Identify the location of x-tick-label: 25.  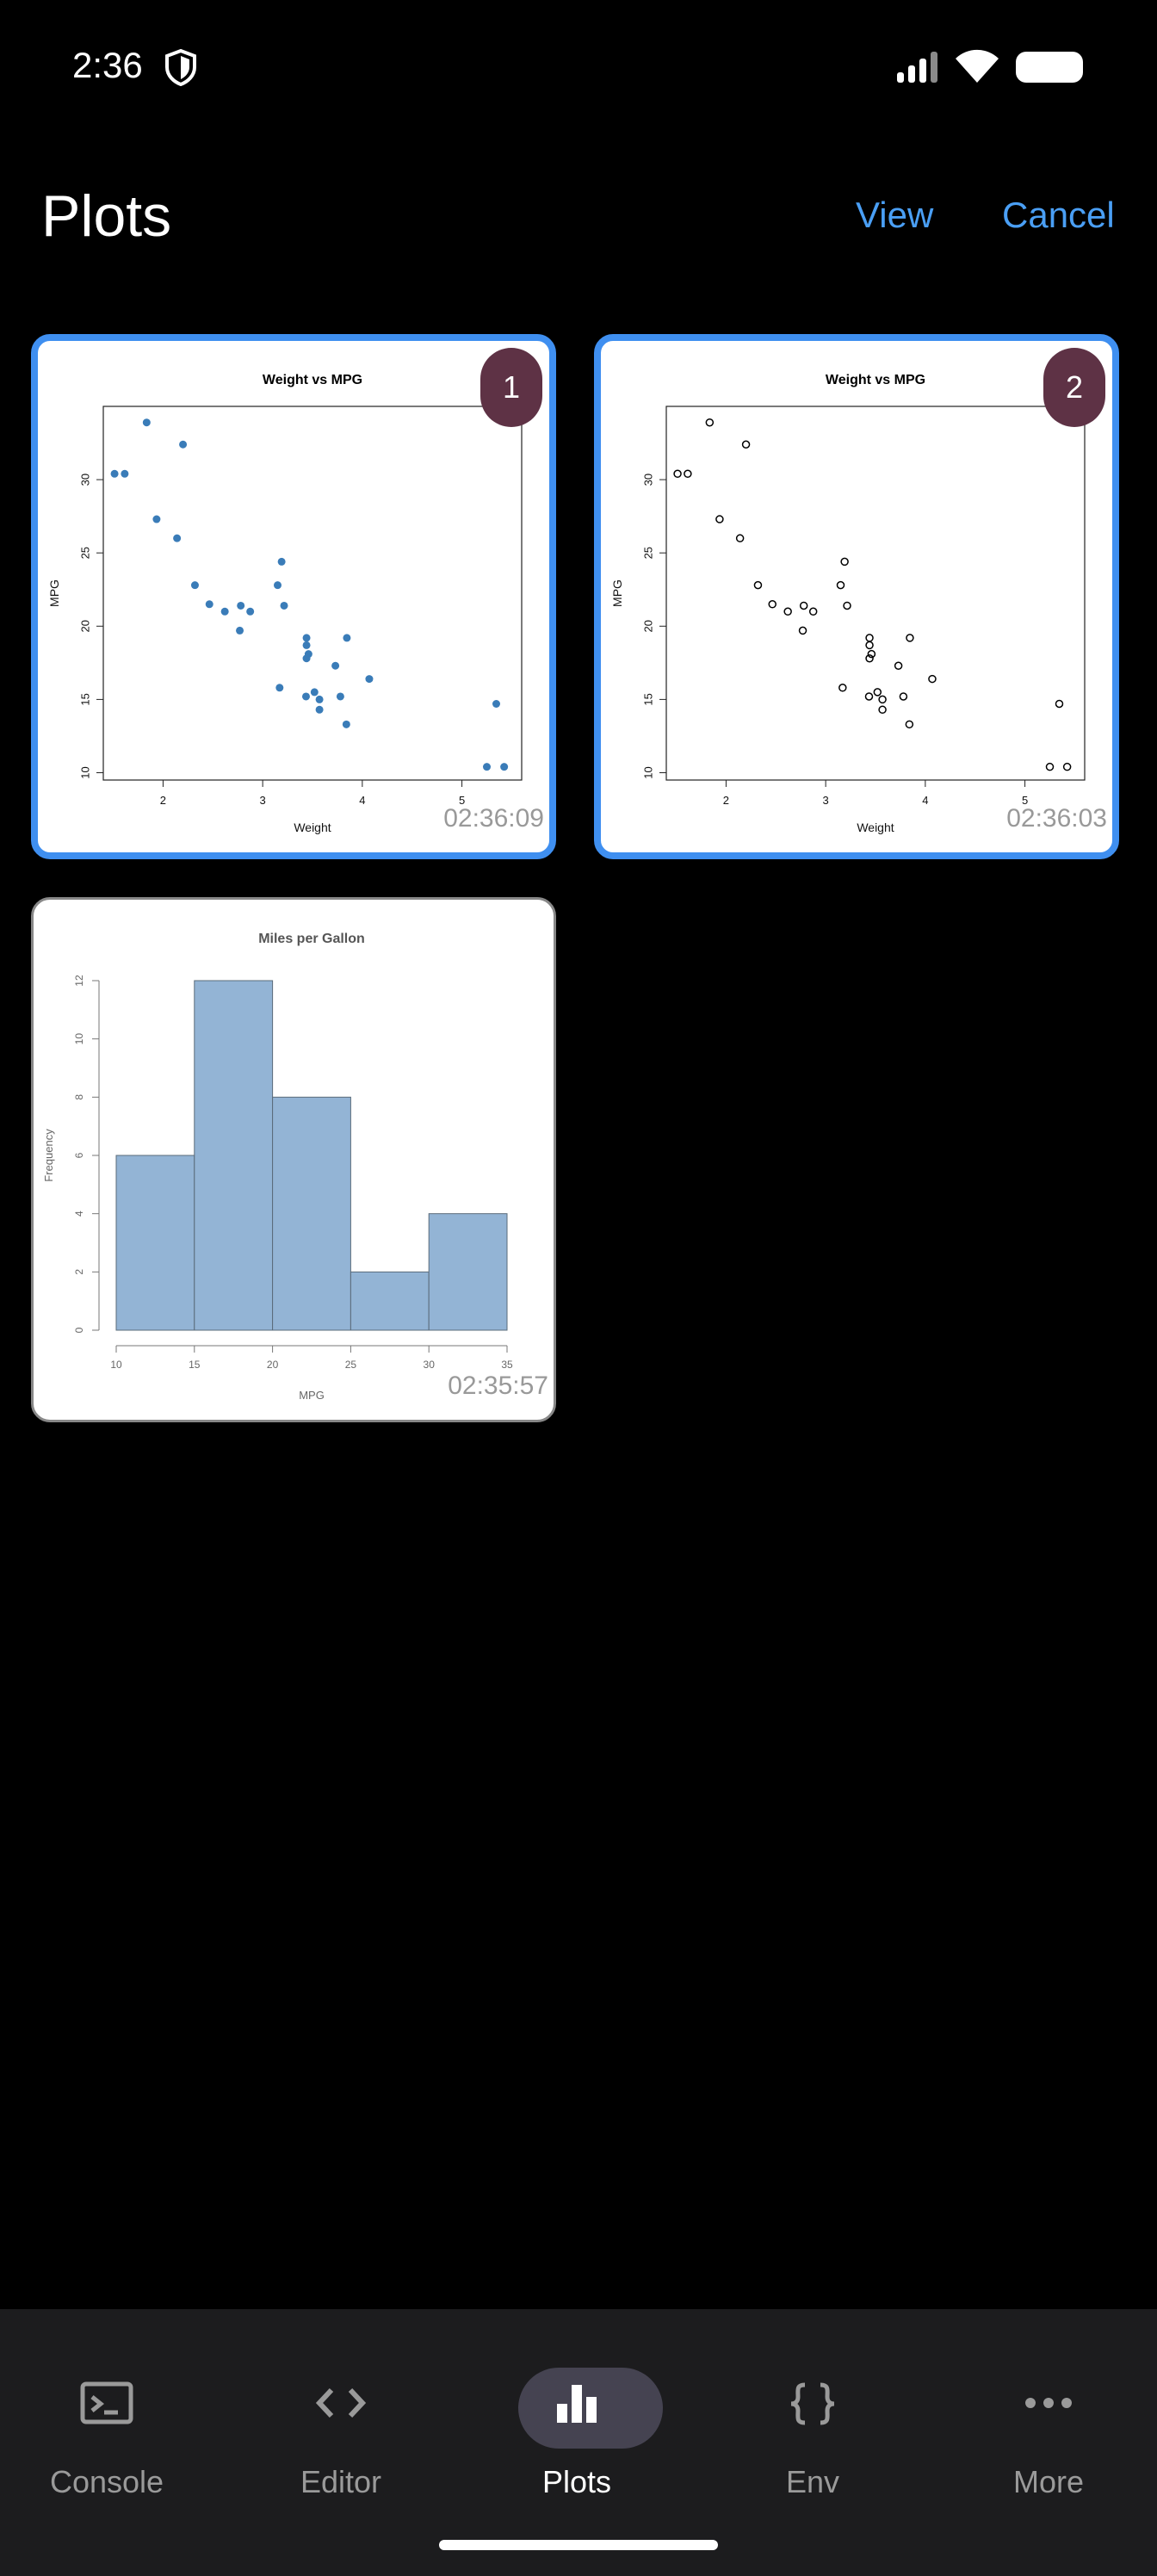
(351, 1365).